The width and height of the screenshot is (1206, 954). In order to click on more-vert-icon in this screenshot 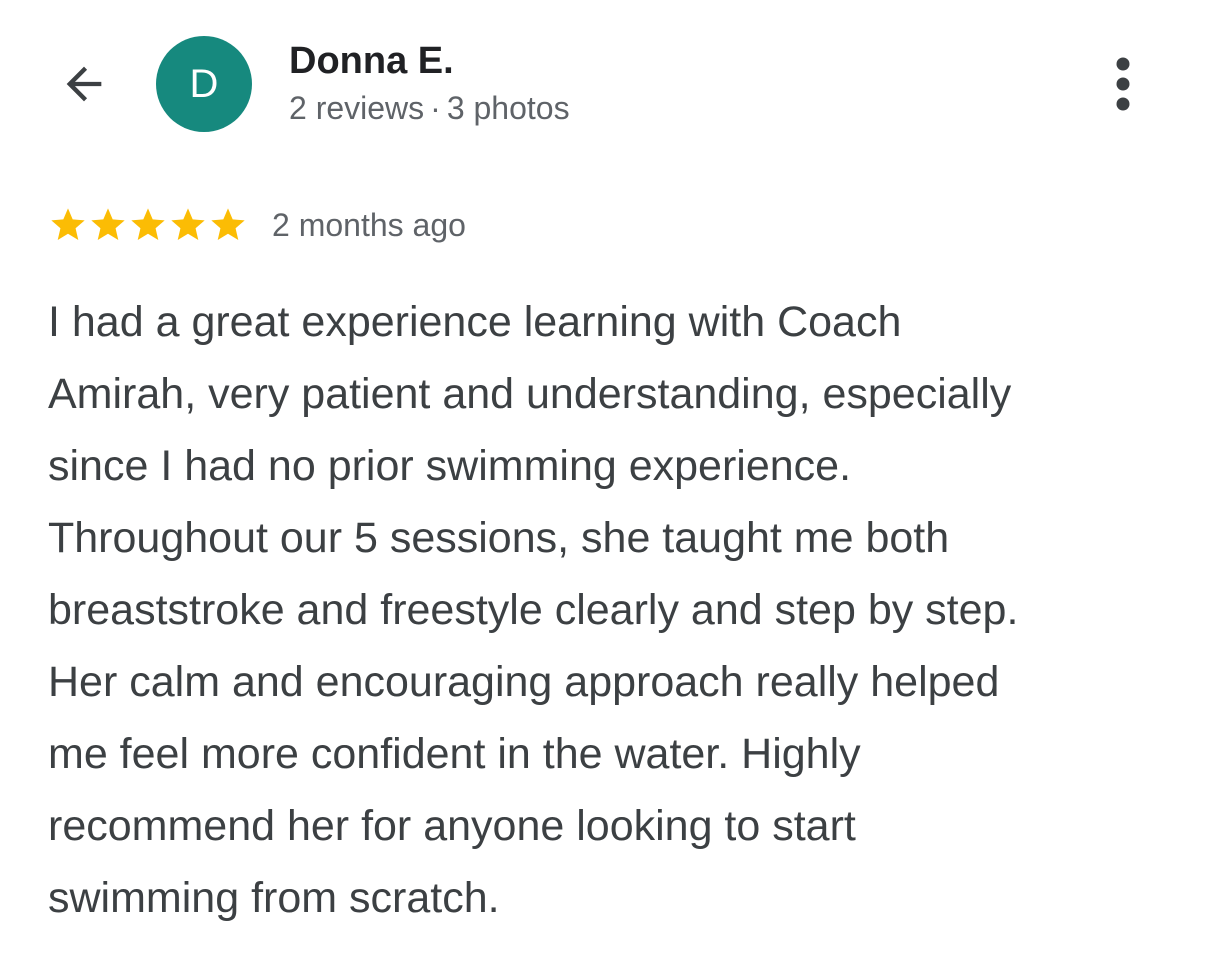, I will do `click(1123, 84)`.